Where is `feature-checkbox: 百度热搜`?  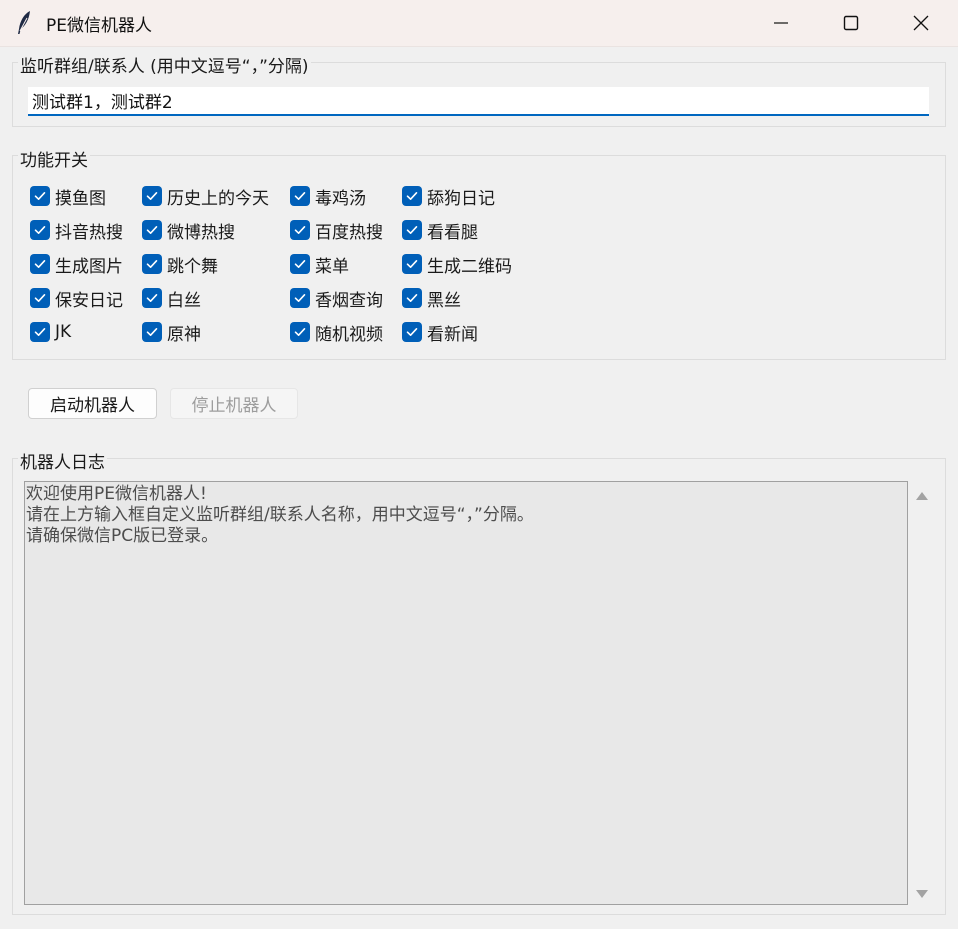 feature-checkbox: 百度热搜 is located at coordinates (336, 230).